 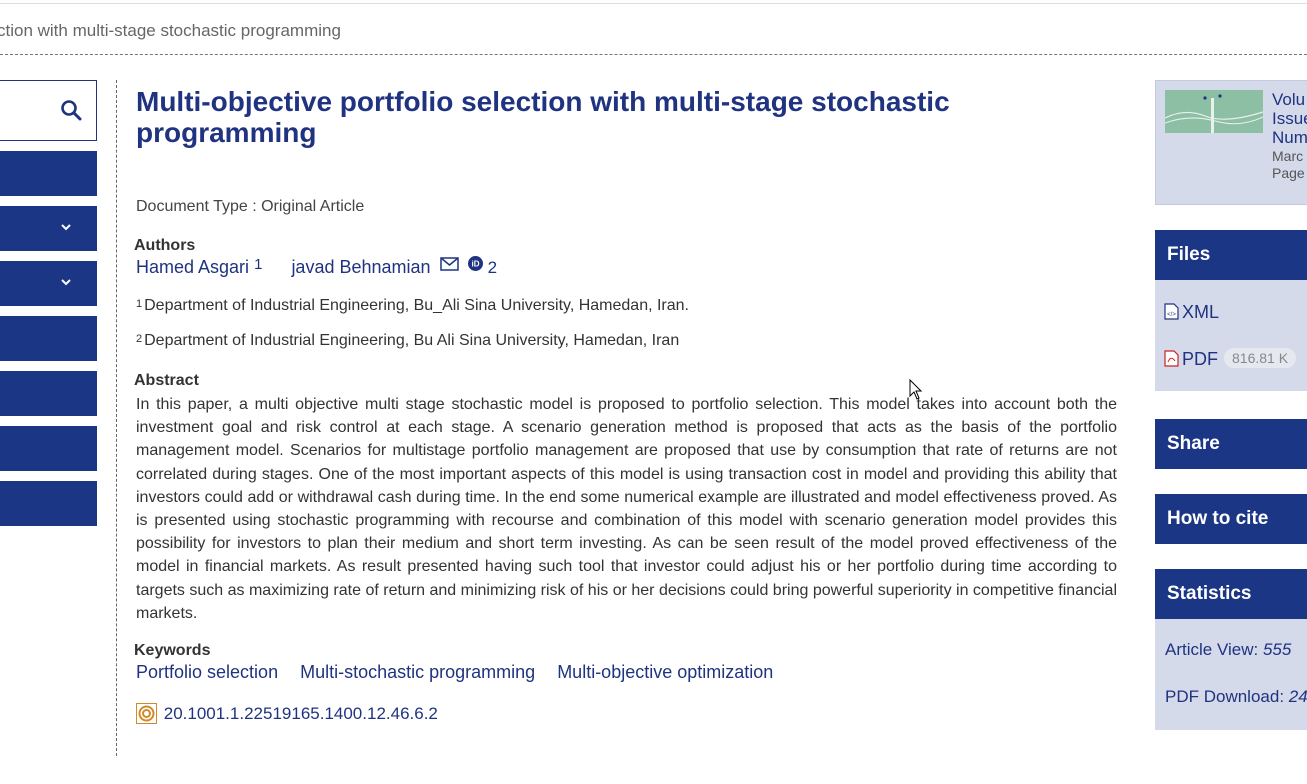 I want to click on affiliation-number: 2, so click(x=139, y=339).